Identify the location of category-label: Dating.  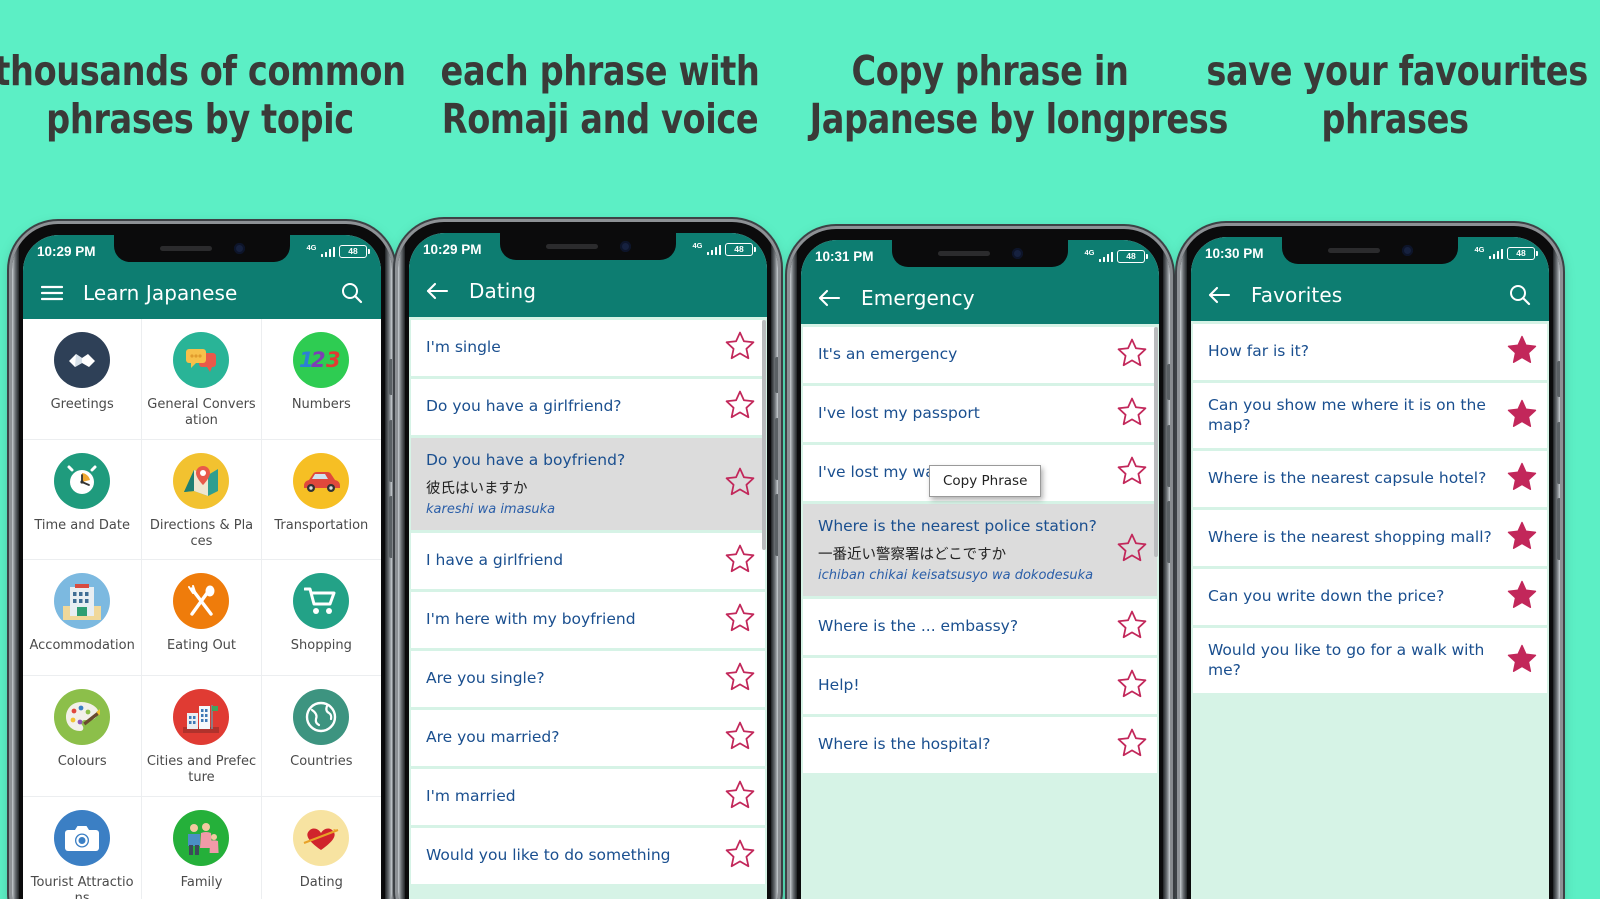
(321, 883).